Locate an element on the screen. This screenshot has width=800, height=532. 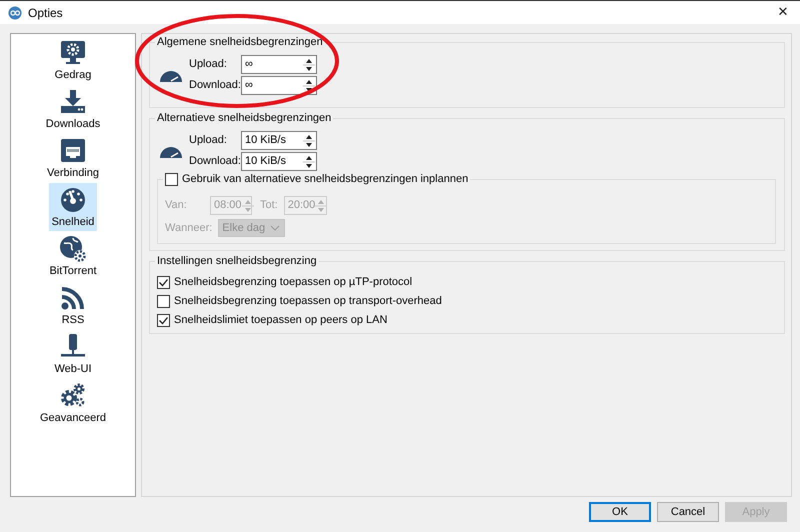
checkbox-label: Gebruik van alternatieve snelheidsbegrenzingen inplannen is located at coordinates (325, 179).